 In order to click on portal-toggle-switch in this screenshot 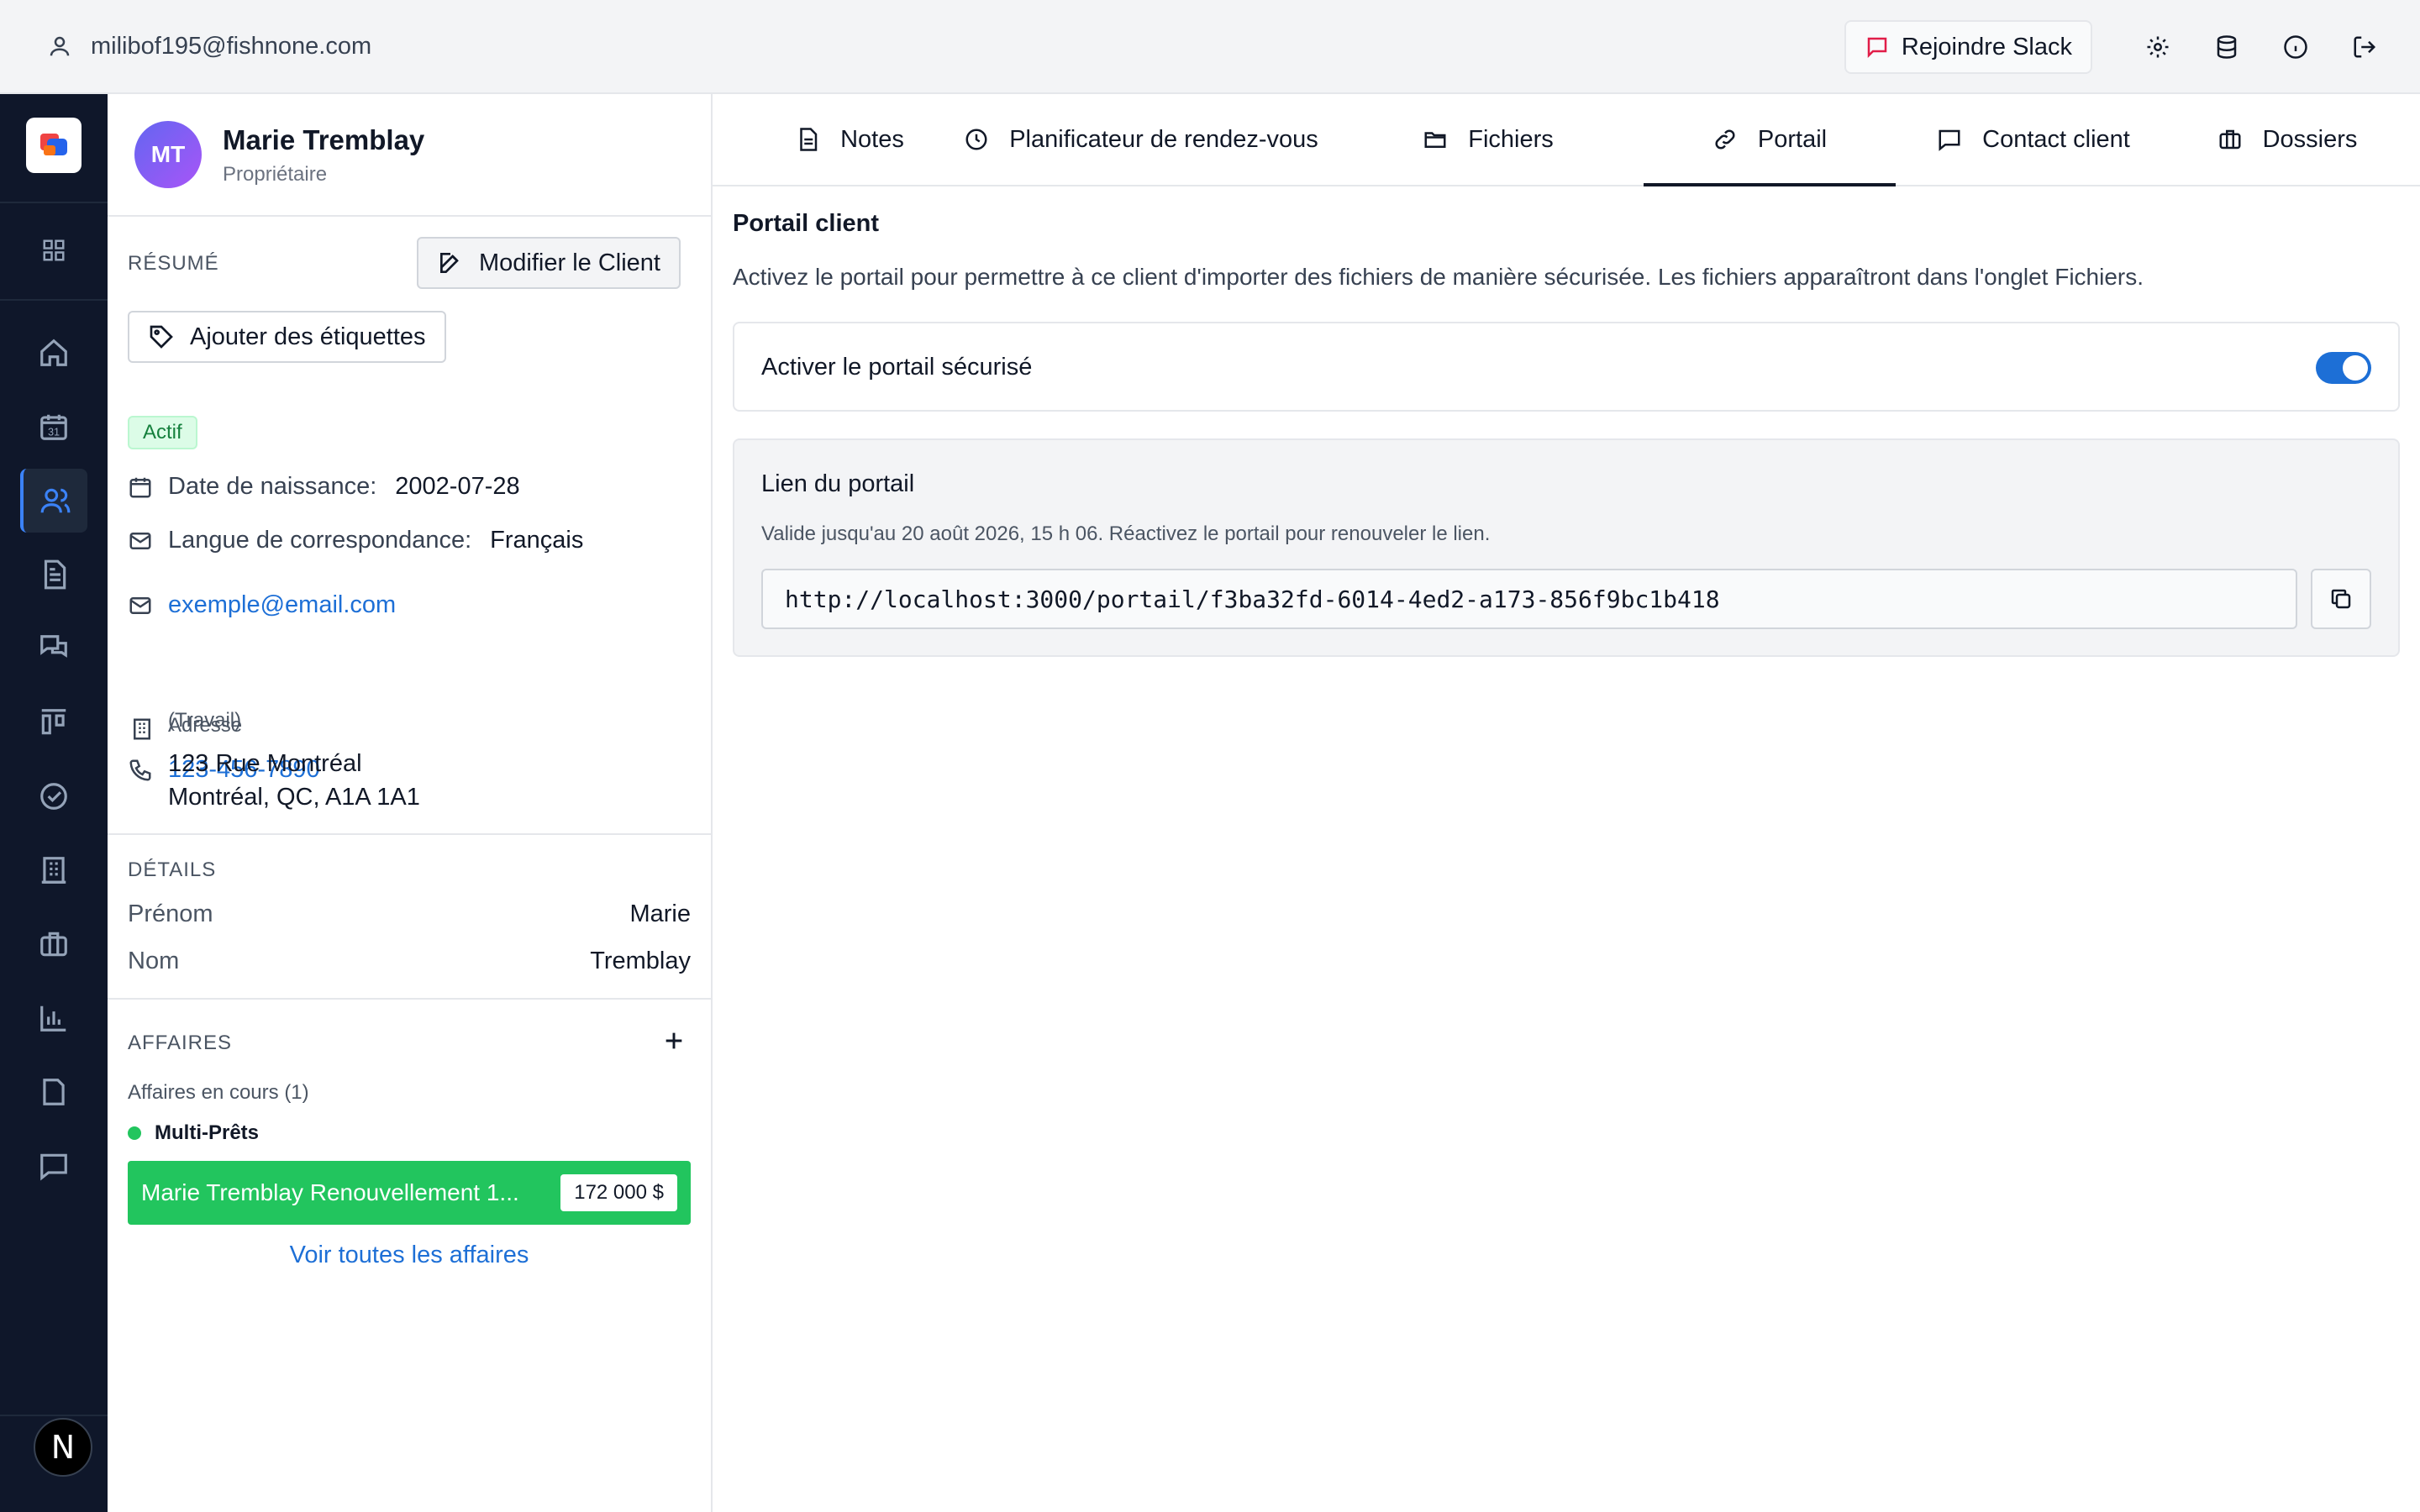, I will do `click(2343, 368)`.